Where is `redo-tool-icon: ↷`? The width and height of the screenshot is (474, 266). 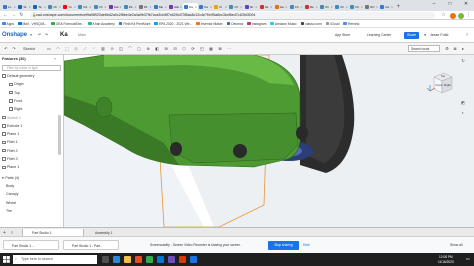 redo-tool-icon: ↷ is located at coordinates (14, 49).